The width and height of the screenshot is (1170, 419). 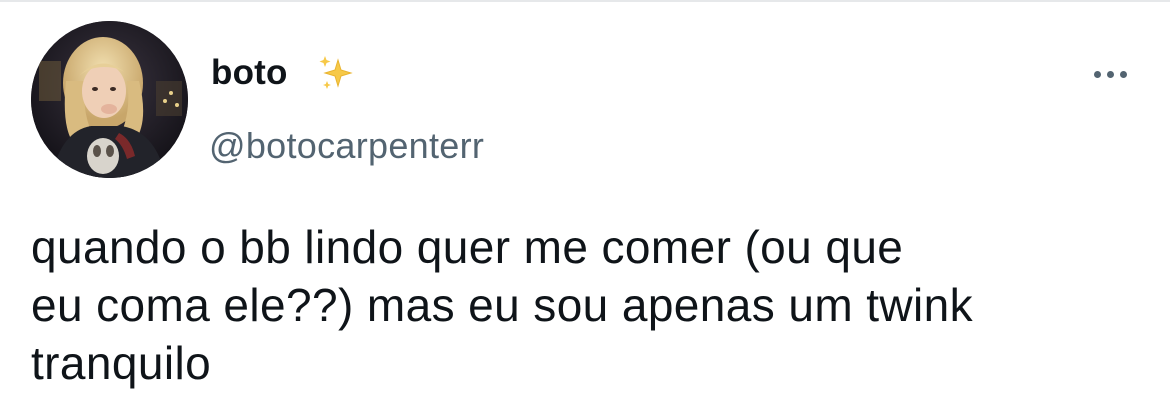 What do you see at coordinates (336, 72) in the screenshot?
I see `sparkles-icon` at bounding box center [336, 72].